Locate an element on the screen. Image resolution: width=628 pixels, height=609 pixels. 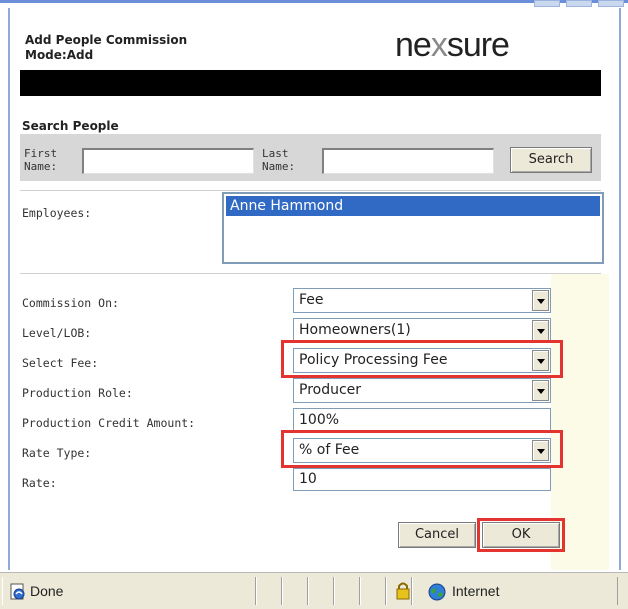
last-name-label: Last Name: is located at coordinates (278, 160).